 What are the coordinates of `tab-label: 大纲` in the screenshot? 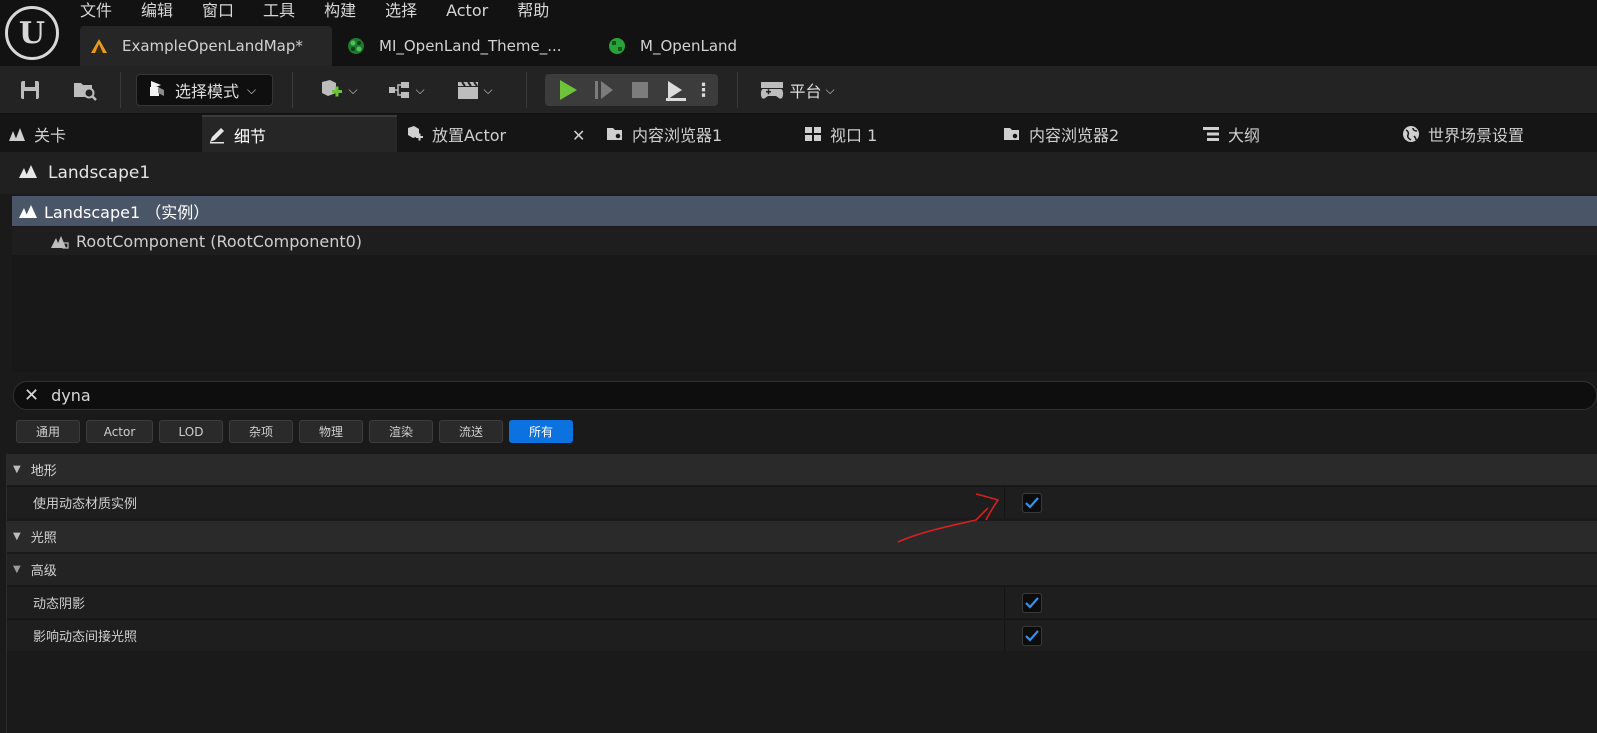 It's located at (1244, 135).